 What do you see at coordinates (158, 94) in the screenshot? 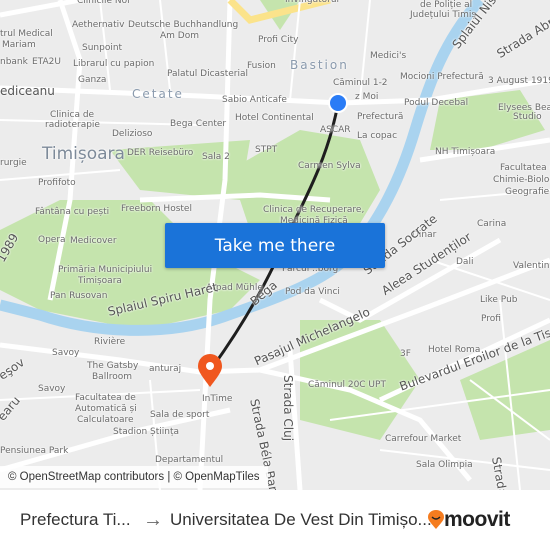
I see `map-label: Cetate` at bounding box center [158, 94].